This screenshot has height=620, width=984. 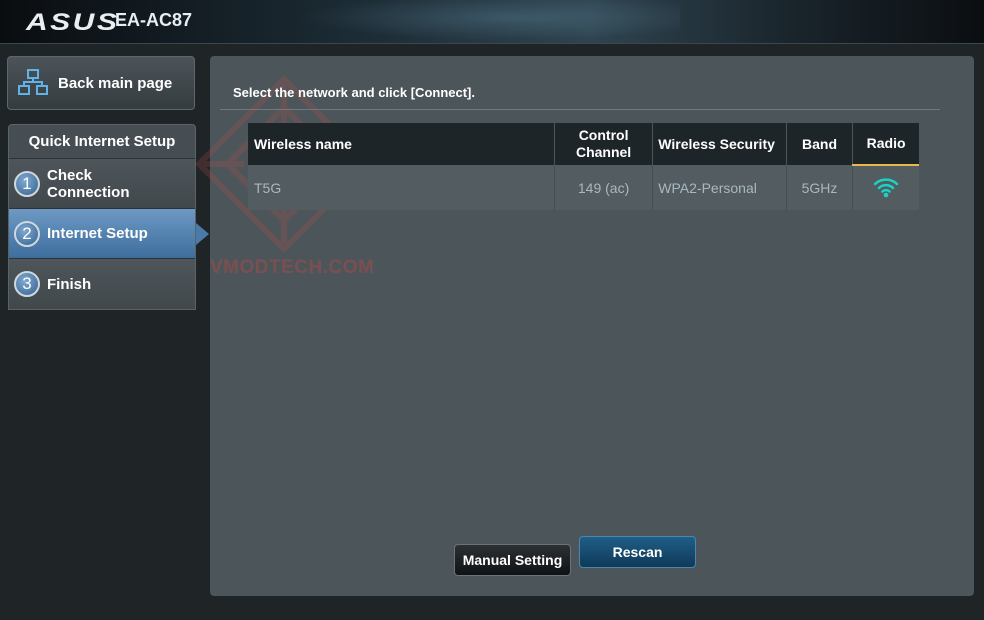 What do you see at coordinates (73, 22) in the screenshot?
I see `brand-logo: ASUS` at bounding box center [73, 22].